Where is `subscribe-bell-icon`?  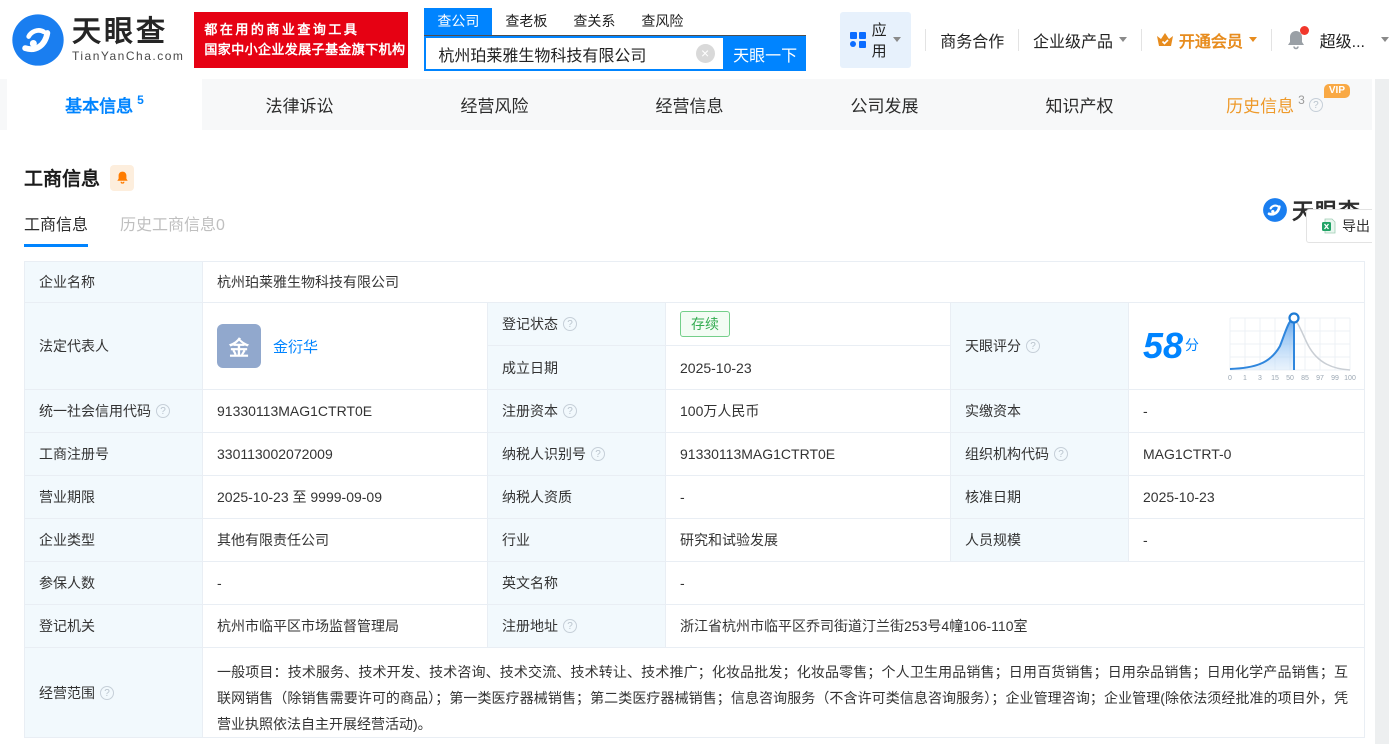 subscribe-bell-icon is located at coordinates (122, 177).